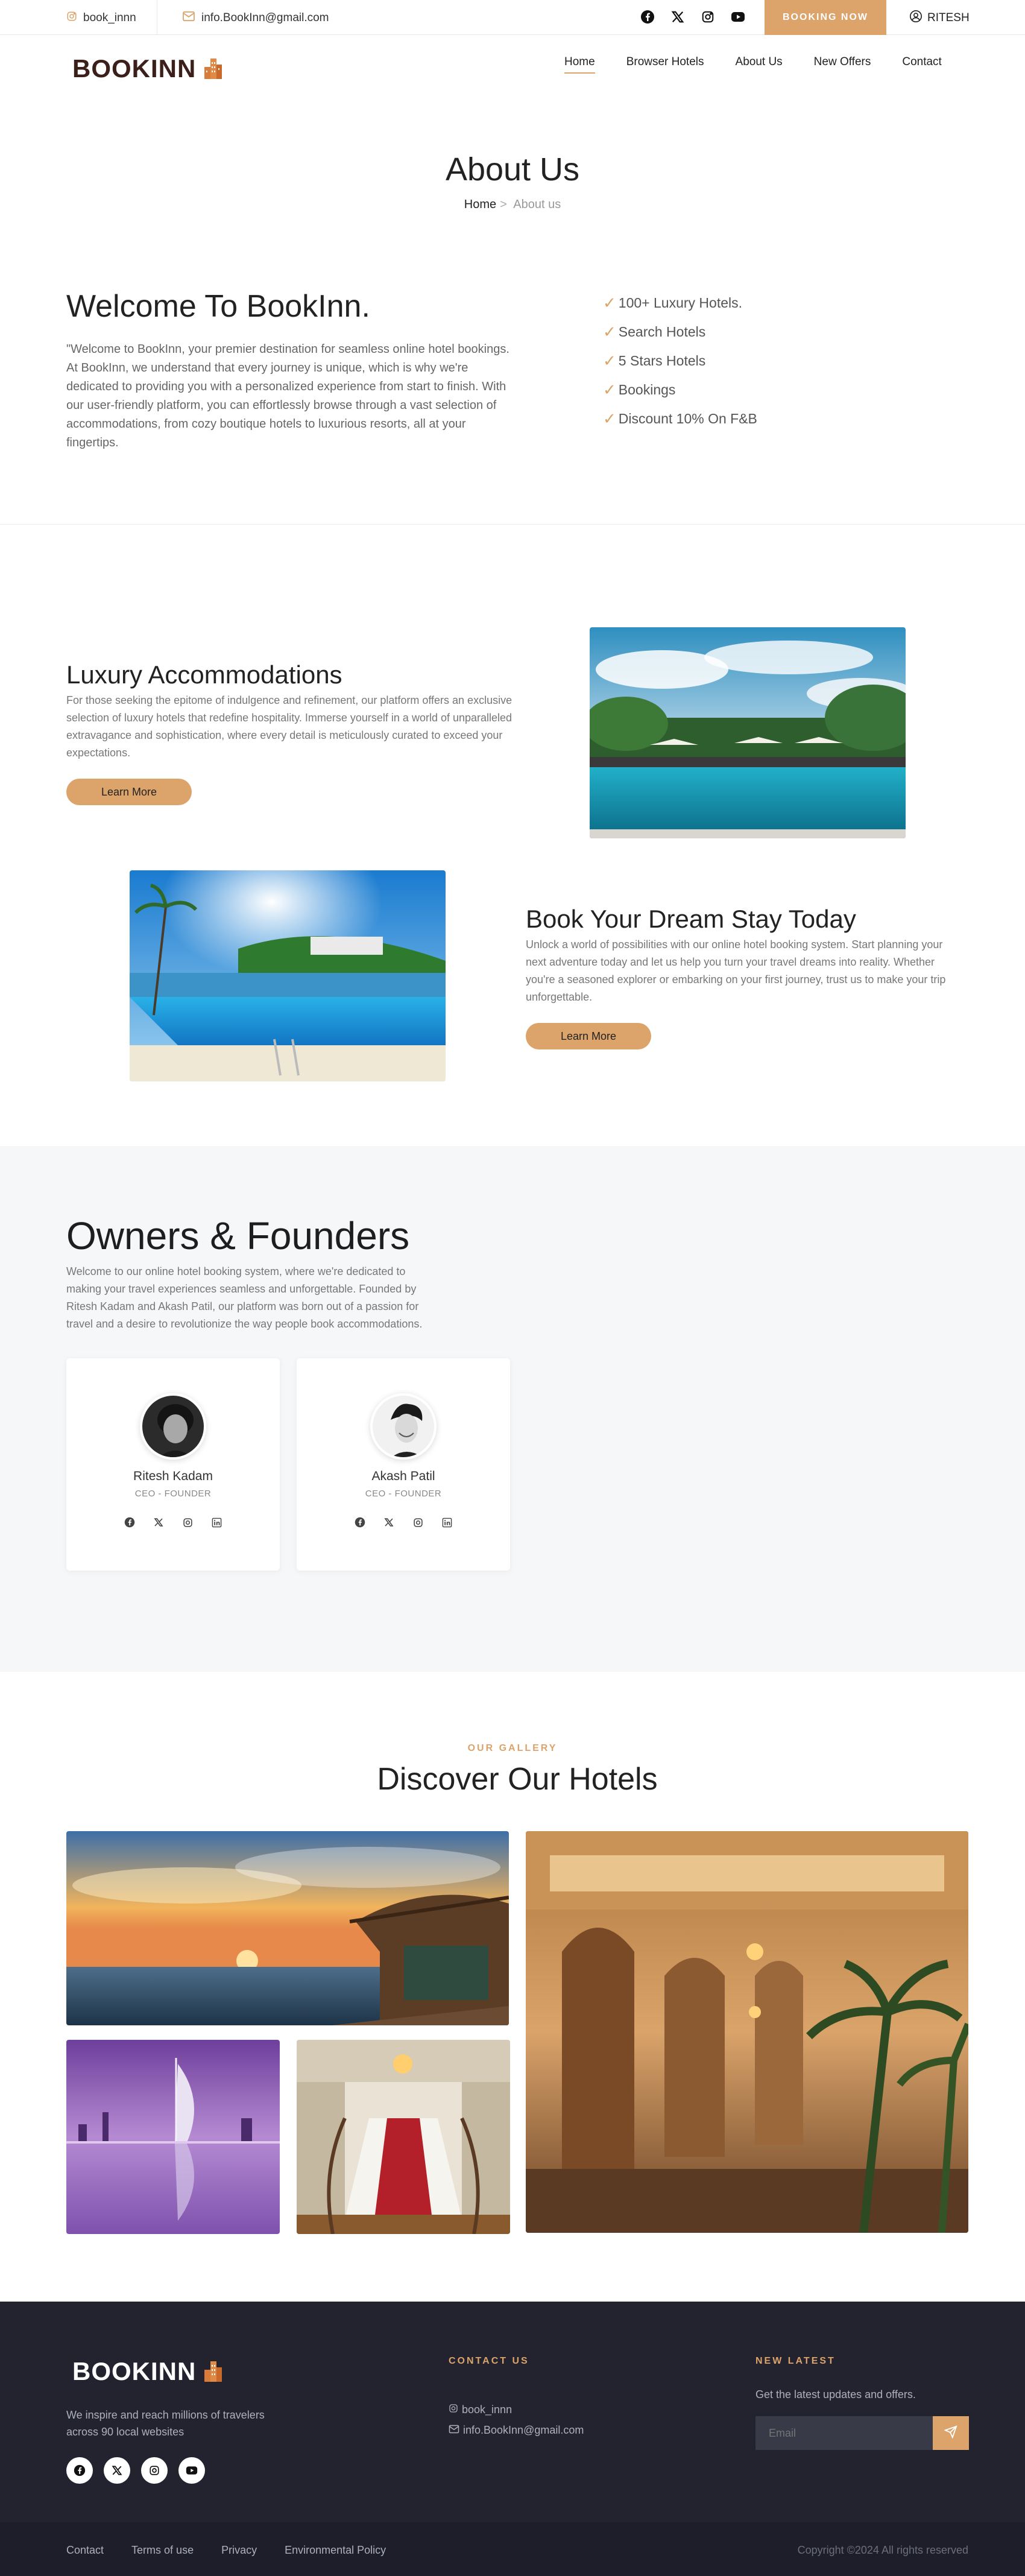 The image size is (1025, 2576). I want to click on footer-email: info.BookInn@gmail.com, so click(516, 2430).